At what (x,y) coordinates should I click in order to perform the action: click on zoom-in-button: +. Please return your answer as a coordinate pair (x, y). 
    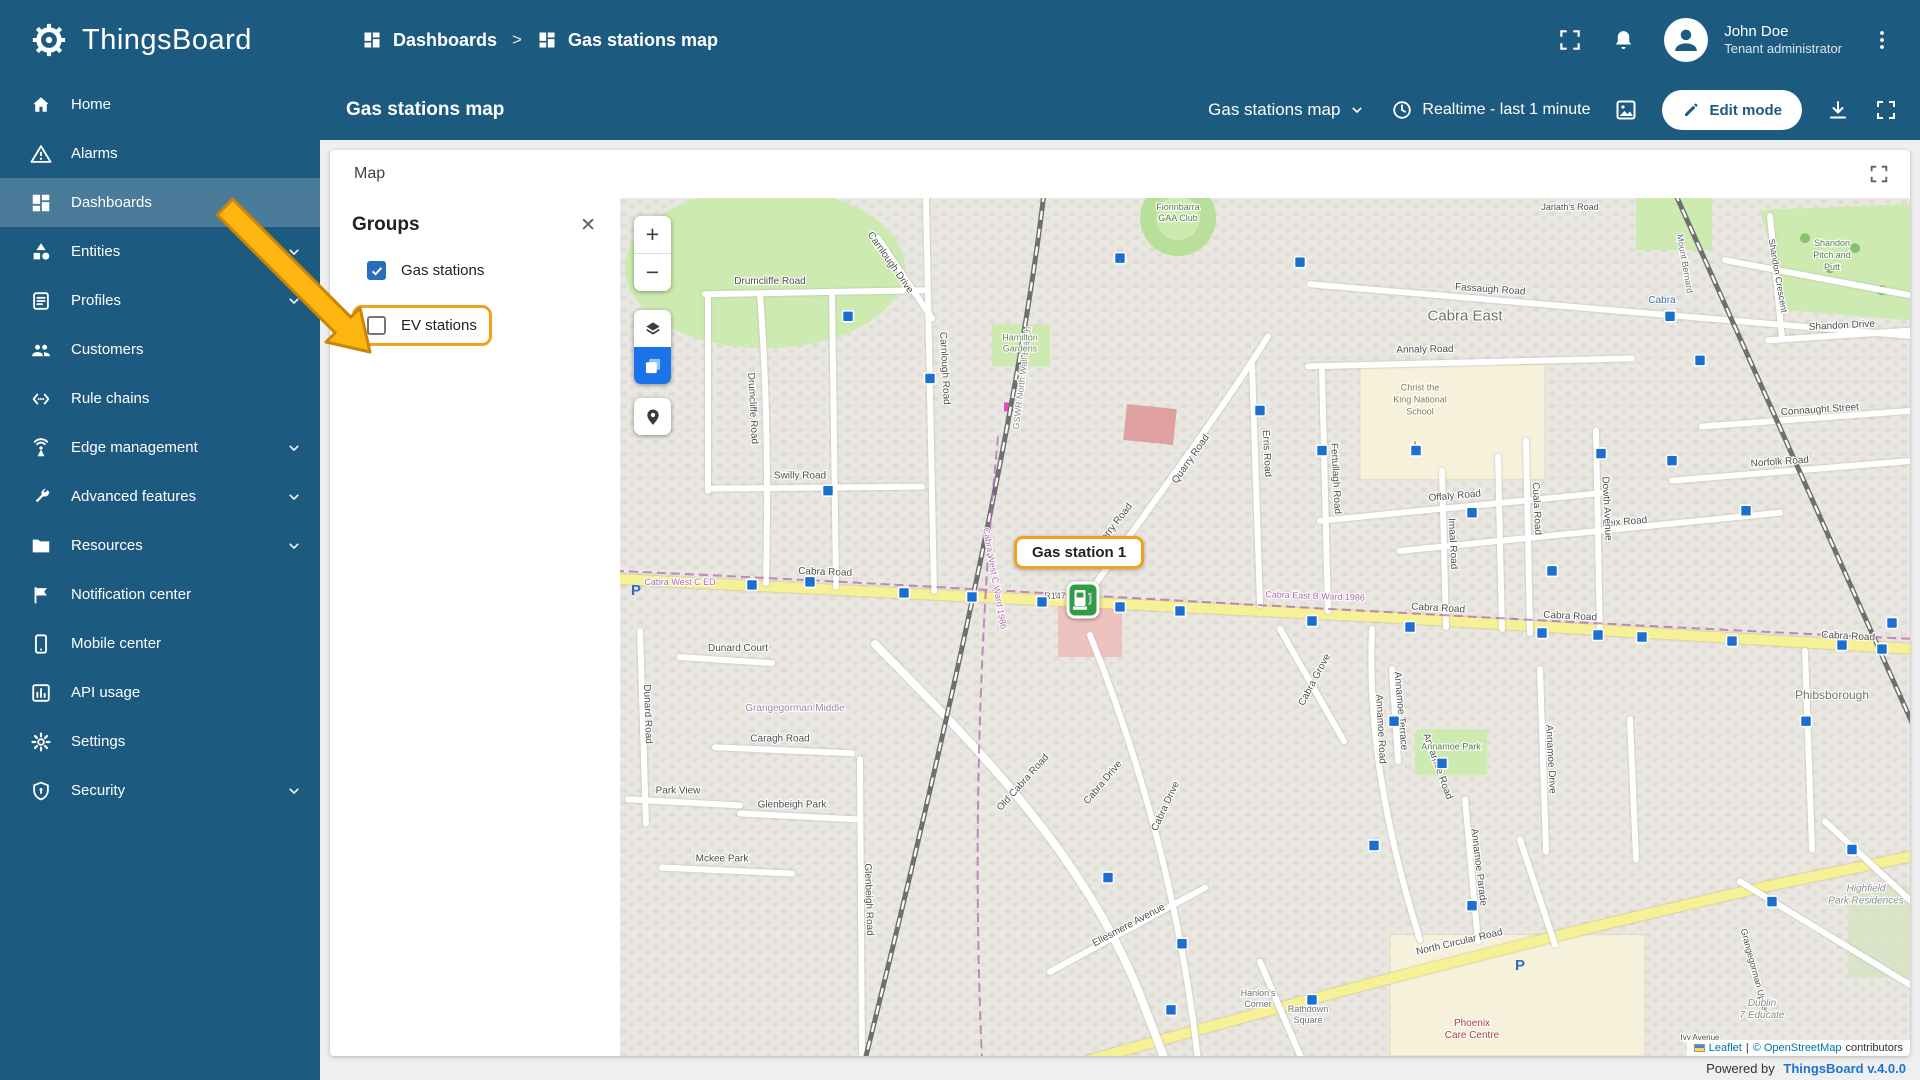
    Looking at the image, I should click on (652, 234).